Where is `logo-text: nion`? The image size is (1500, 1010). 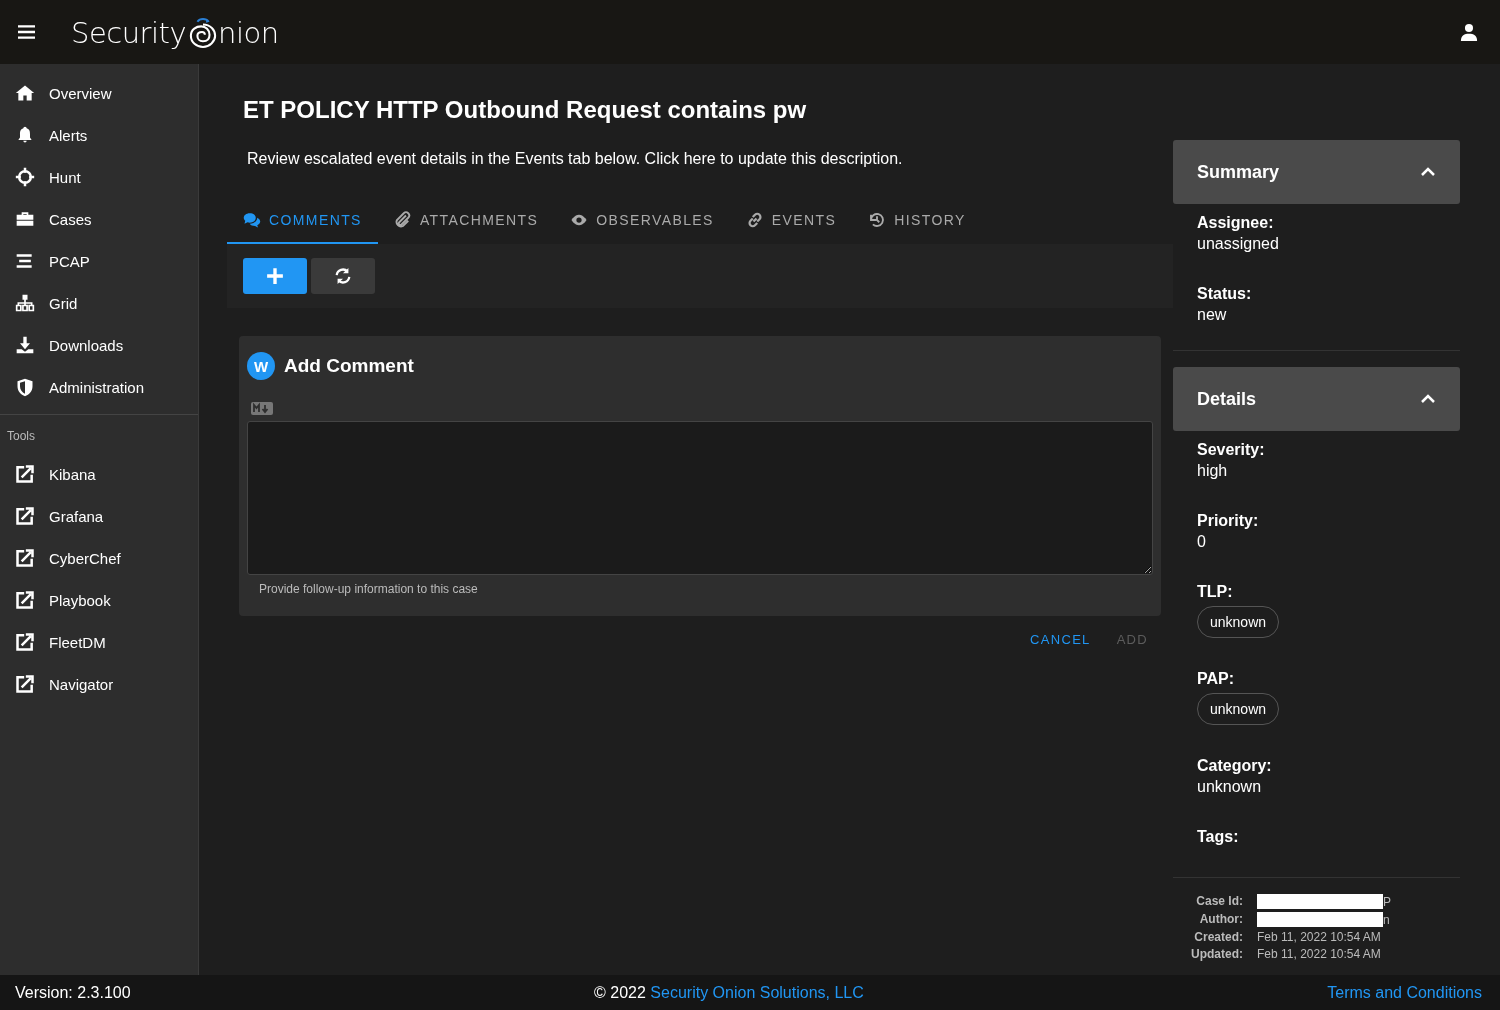 logo-text: nion is located at coordinates (248, 33).